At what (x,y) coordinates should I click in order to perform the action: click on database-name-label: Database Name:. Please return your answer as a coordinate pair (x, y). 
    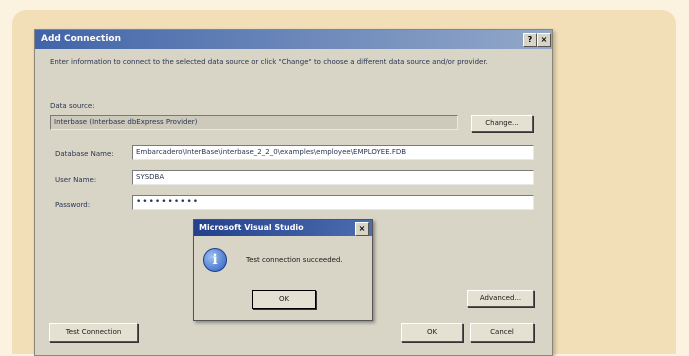
    Looking at the image, I should click on (84, 154).